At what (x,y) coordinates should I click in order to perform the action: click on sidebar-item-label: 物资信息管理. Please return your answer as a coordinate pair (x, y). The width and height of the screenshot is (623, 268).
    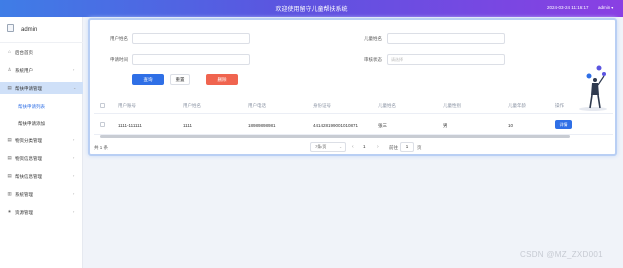
    Looking at the image, I should click on (28, 158).